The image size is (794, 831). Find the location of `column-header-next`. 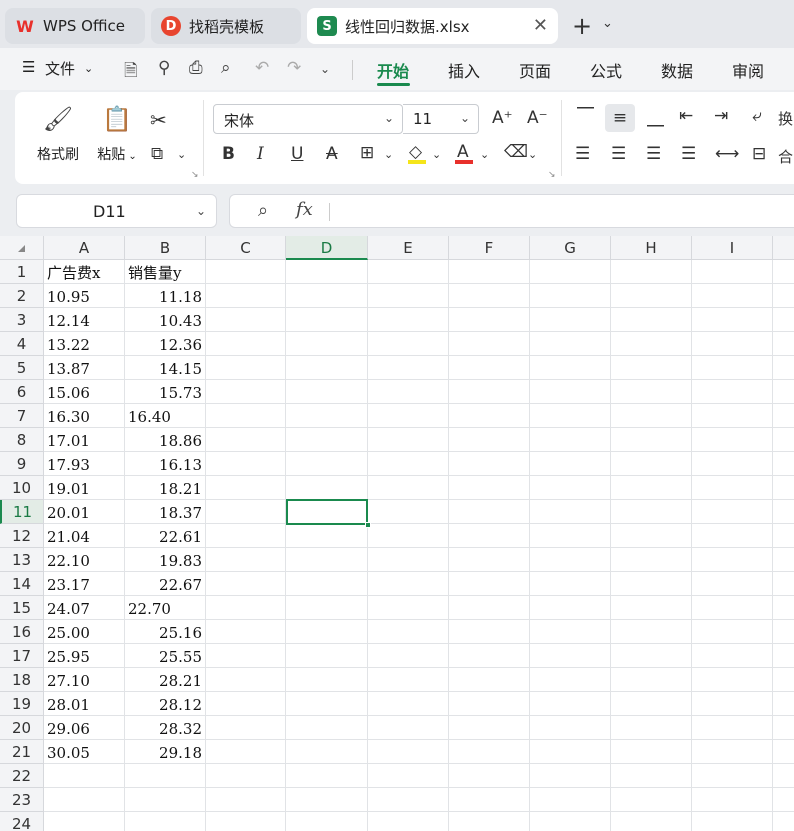

column-header-next is located at coordinates (783, 248).